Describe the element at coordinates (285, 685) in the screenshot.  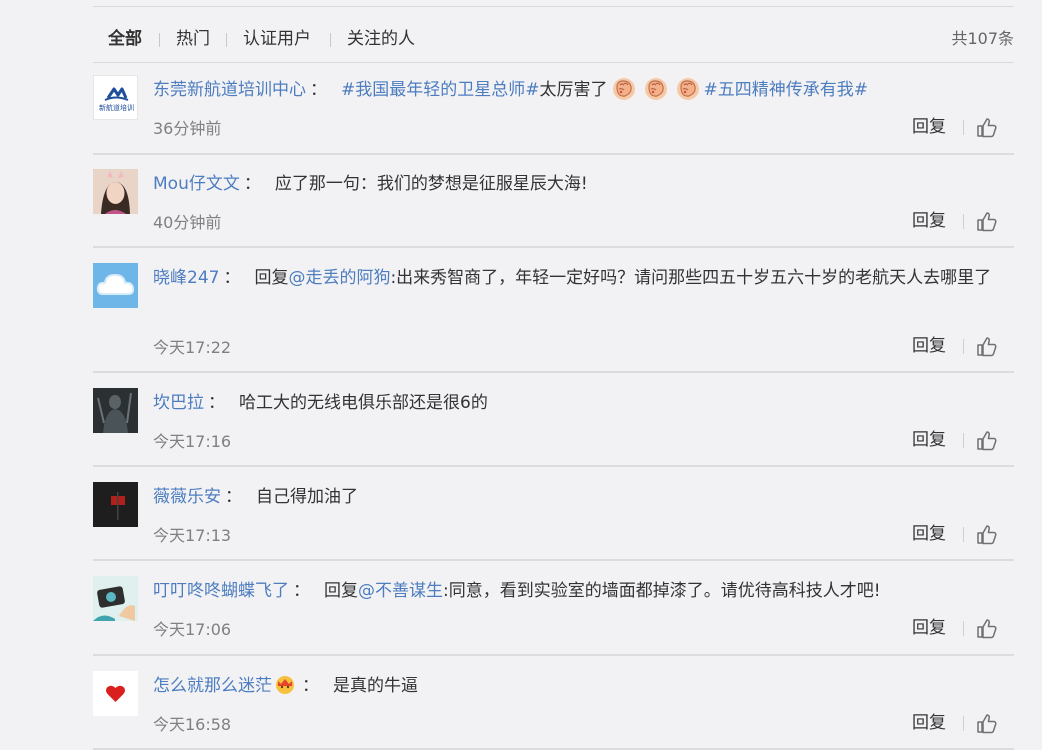
I see `crown-emoji-icon` at that location.